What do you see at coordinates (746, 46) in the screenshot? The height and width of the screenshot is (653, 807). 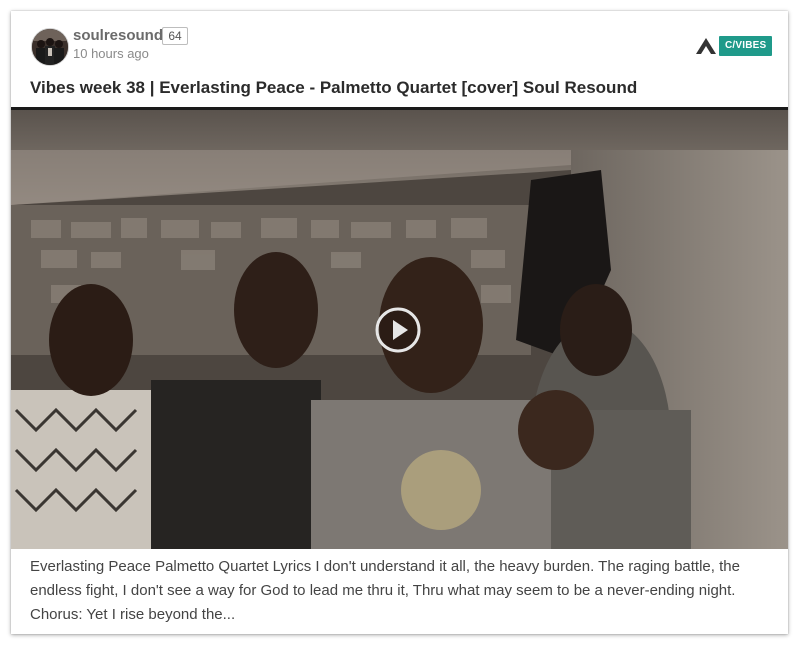 I see `community-tag: C/VIBES` at bounding box center [746, 46].